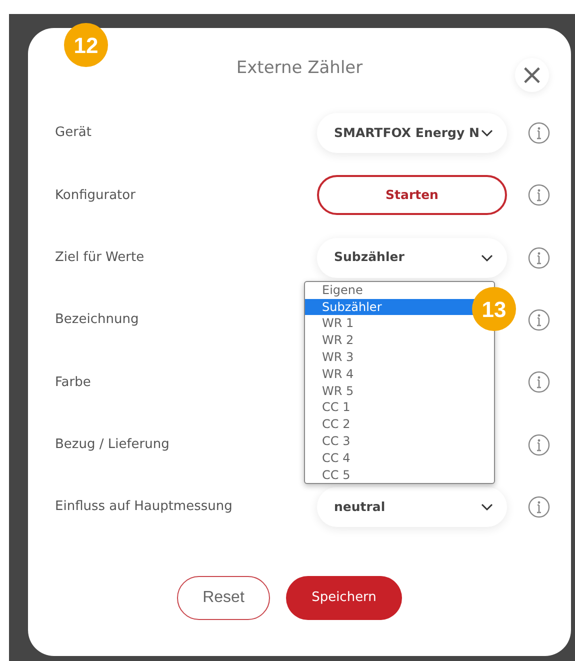 This screenshot has height=661, width=575. I want to click on start-button: Starten, so click(412, 195).